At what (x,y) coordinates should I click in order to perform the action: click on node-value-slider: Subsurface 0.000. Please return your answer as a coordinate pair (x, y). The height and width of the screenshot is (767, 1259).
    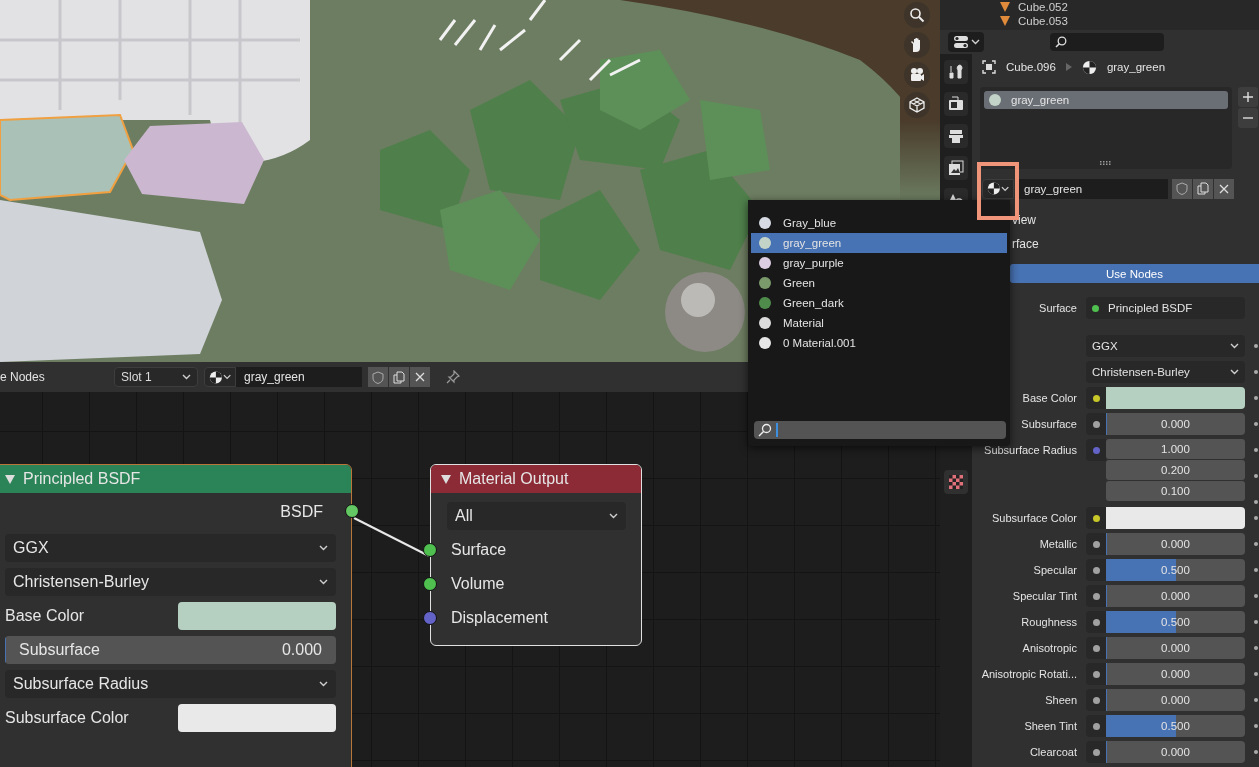
    Looking at the image, I should click on (170, 650).